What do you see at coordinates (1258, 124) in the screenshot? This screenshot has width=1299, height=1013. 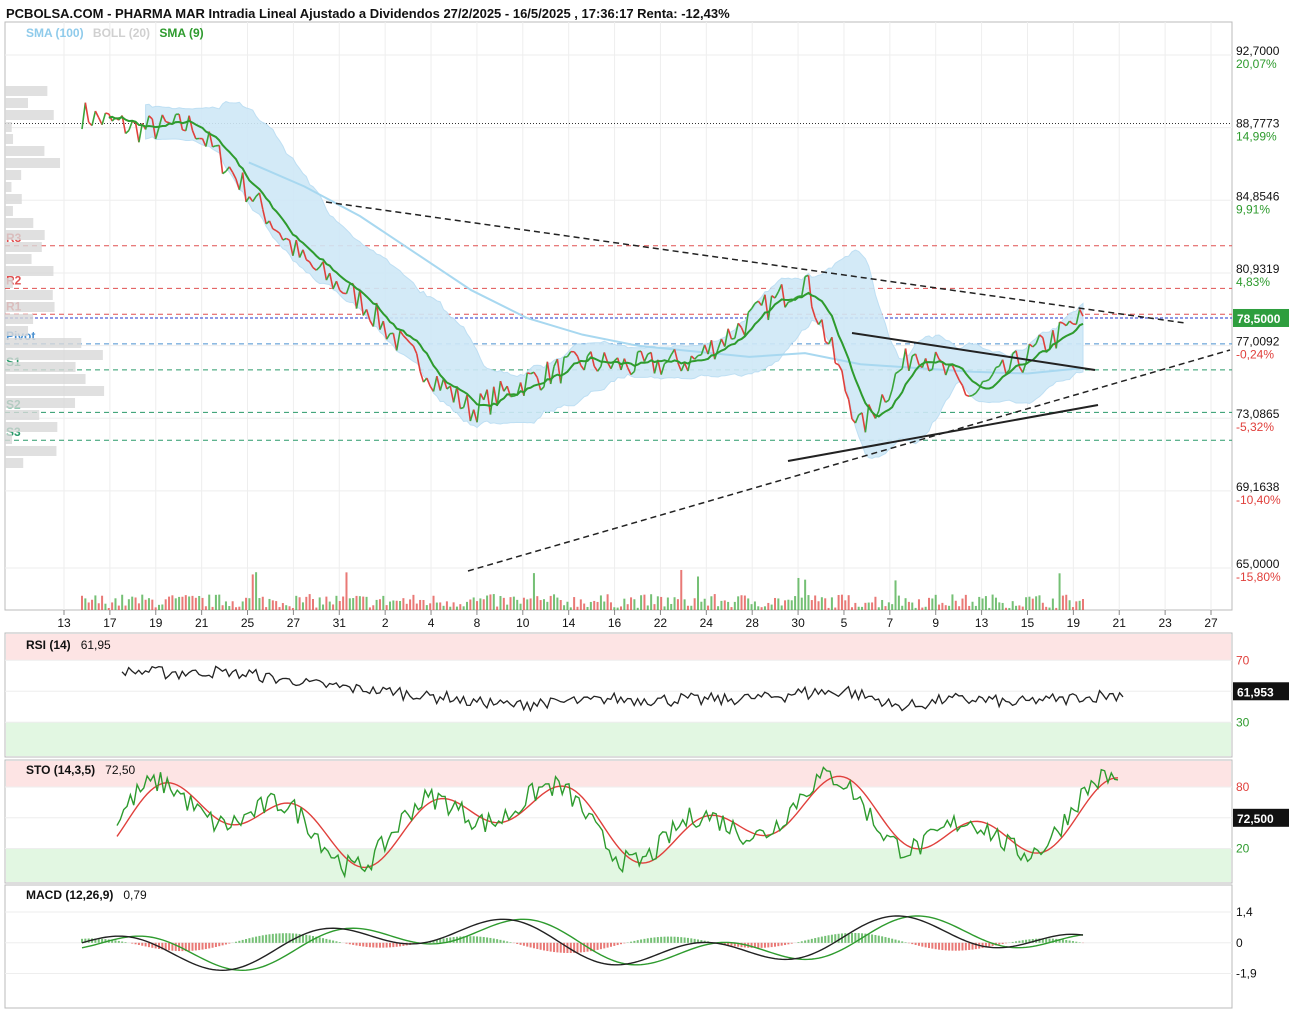 I see `y-tick-label: 88,7773` at bounding box center [1258, 124].